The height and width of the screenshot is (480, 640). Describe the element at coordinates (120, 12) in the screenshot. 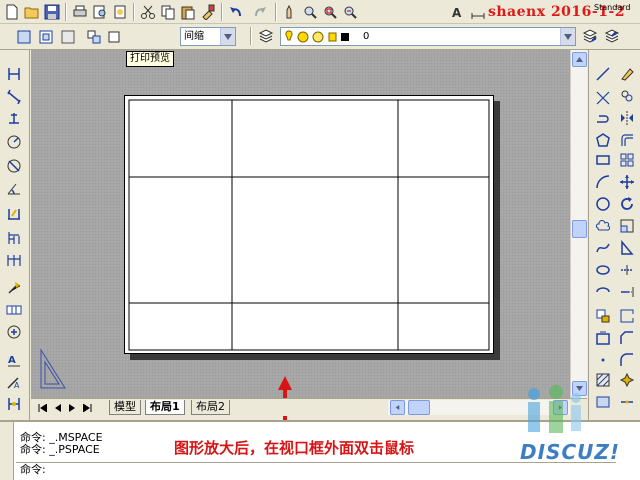

I see `publish-icon` at that location.